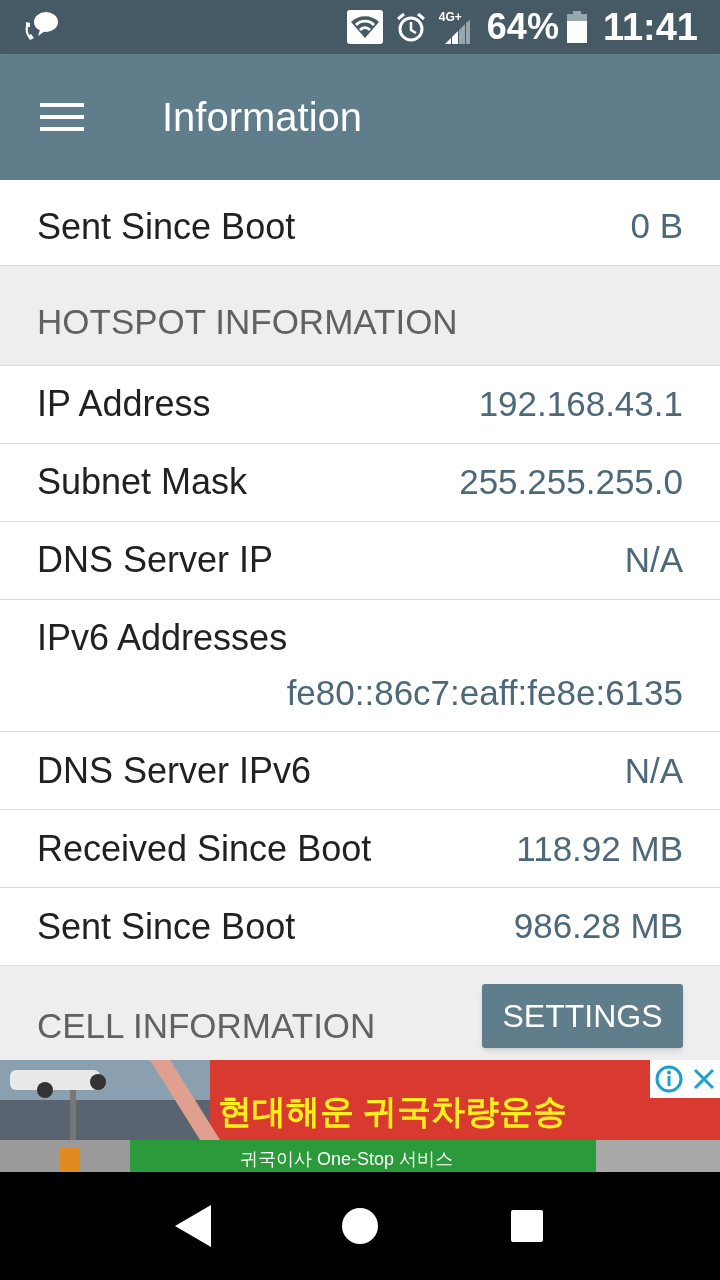 This screenshot has width=720, height=1280. Describe the element at coordinates (206, 1025) in the screenshot. I see `section-header: CELL INFORMATION` at that location.